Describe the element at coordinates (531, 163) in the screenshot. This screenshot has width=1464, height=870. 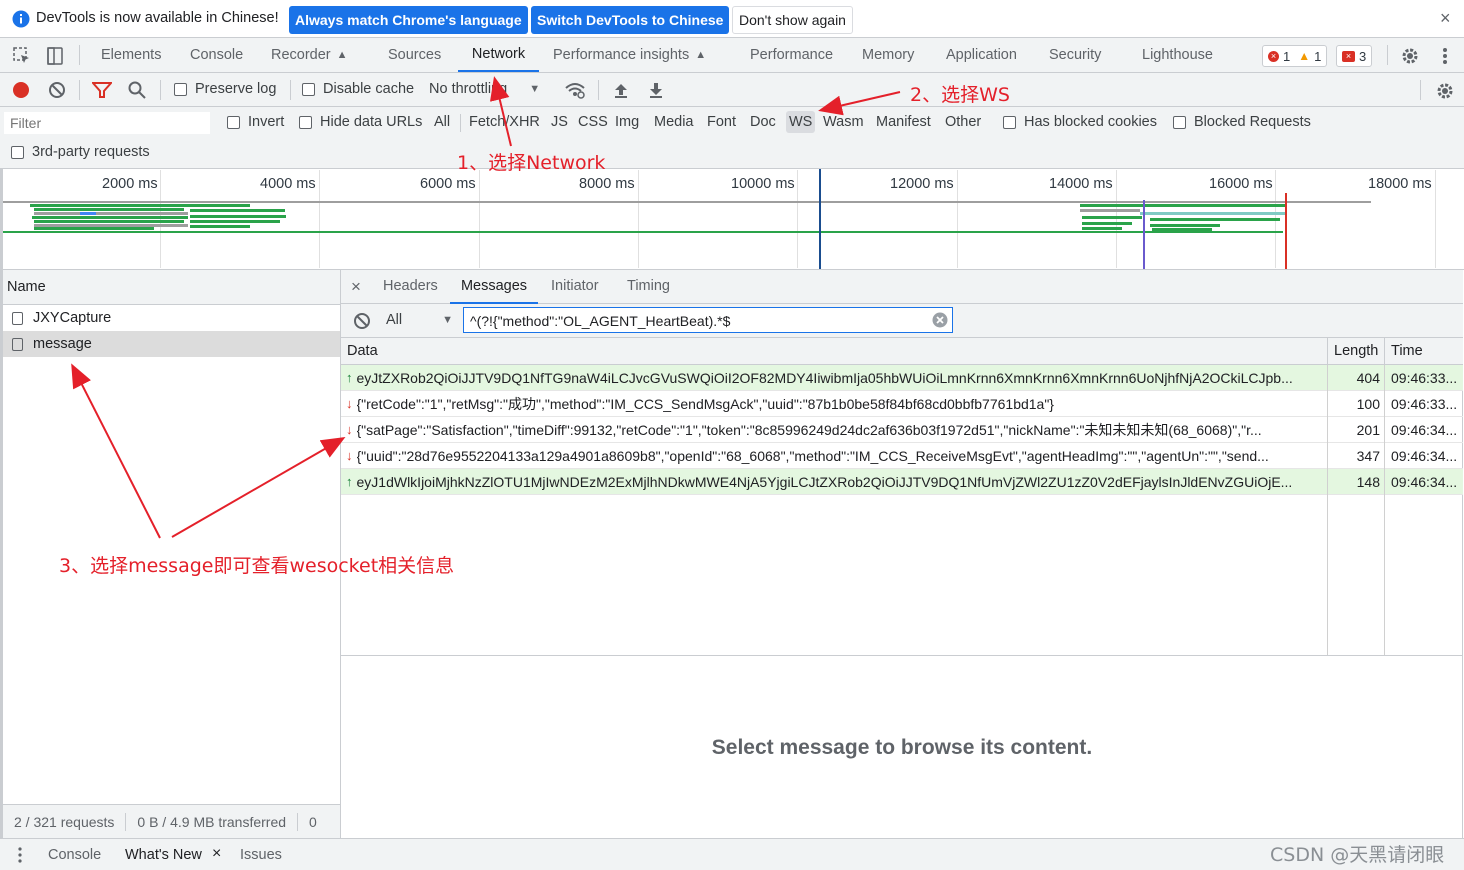
I see `annotation-select-network: 1、选择Network` at that location.